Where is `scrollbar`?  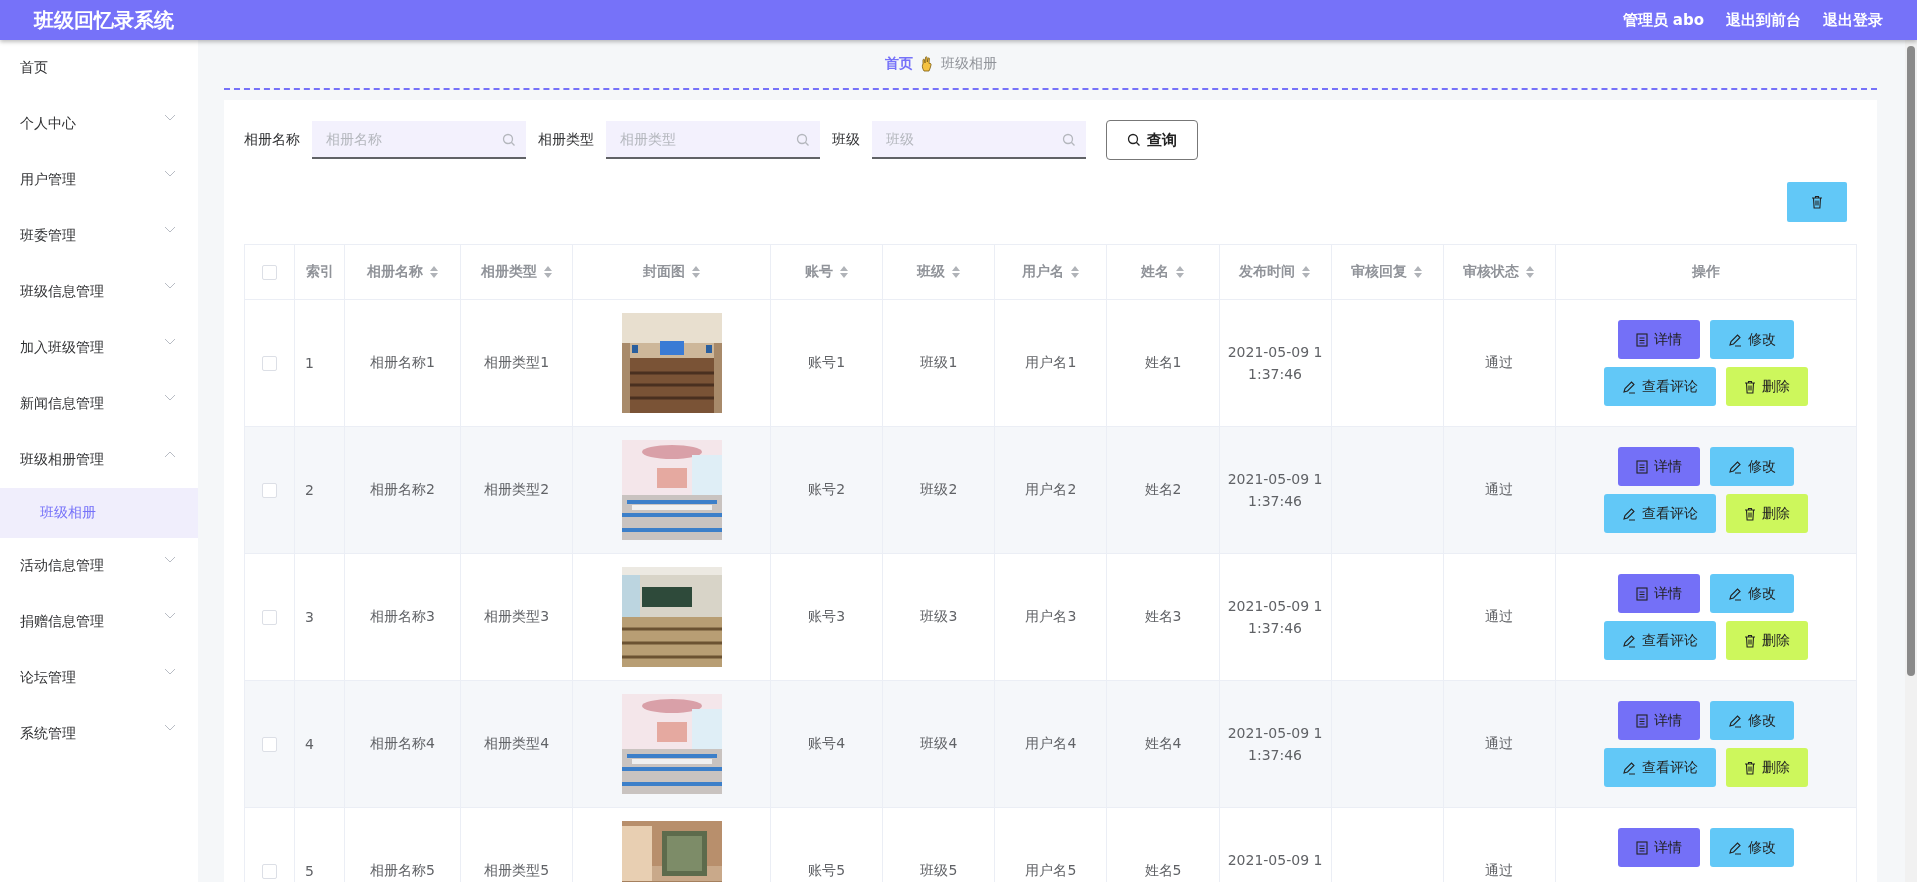
scrollbar is located at coordinates (1911, 461).